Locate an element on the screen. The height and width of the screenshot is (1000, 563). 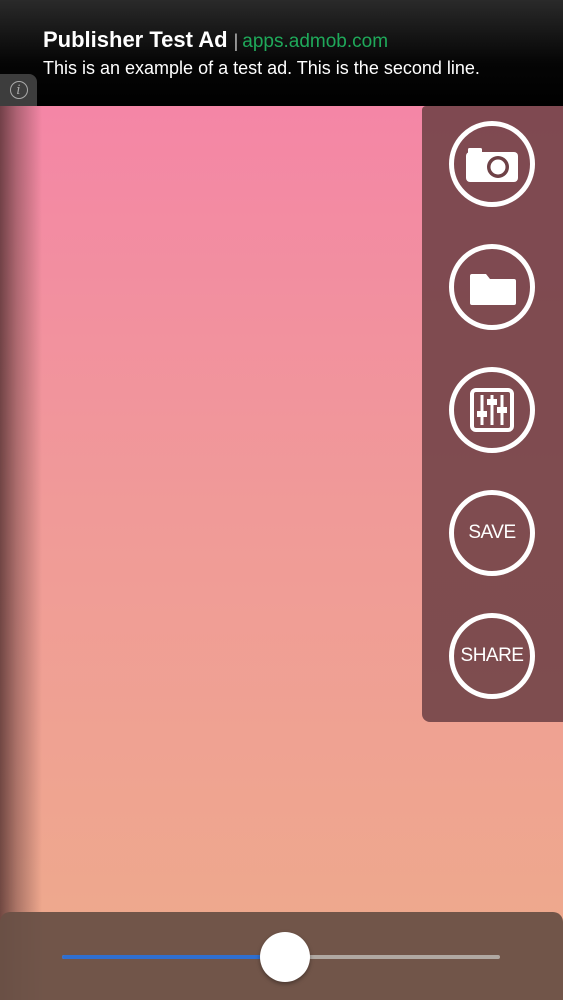
info-icon: i is located at coordinates (18, 90).